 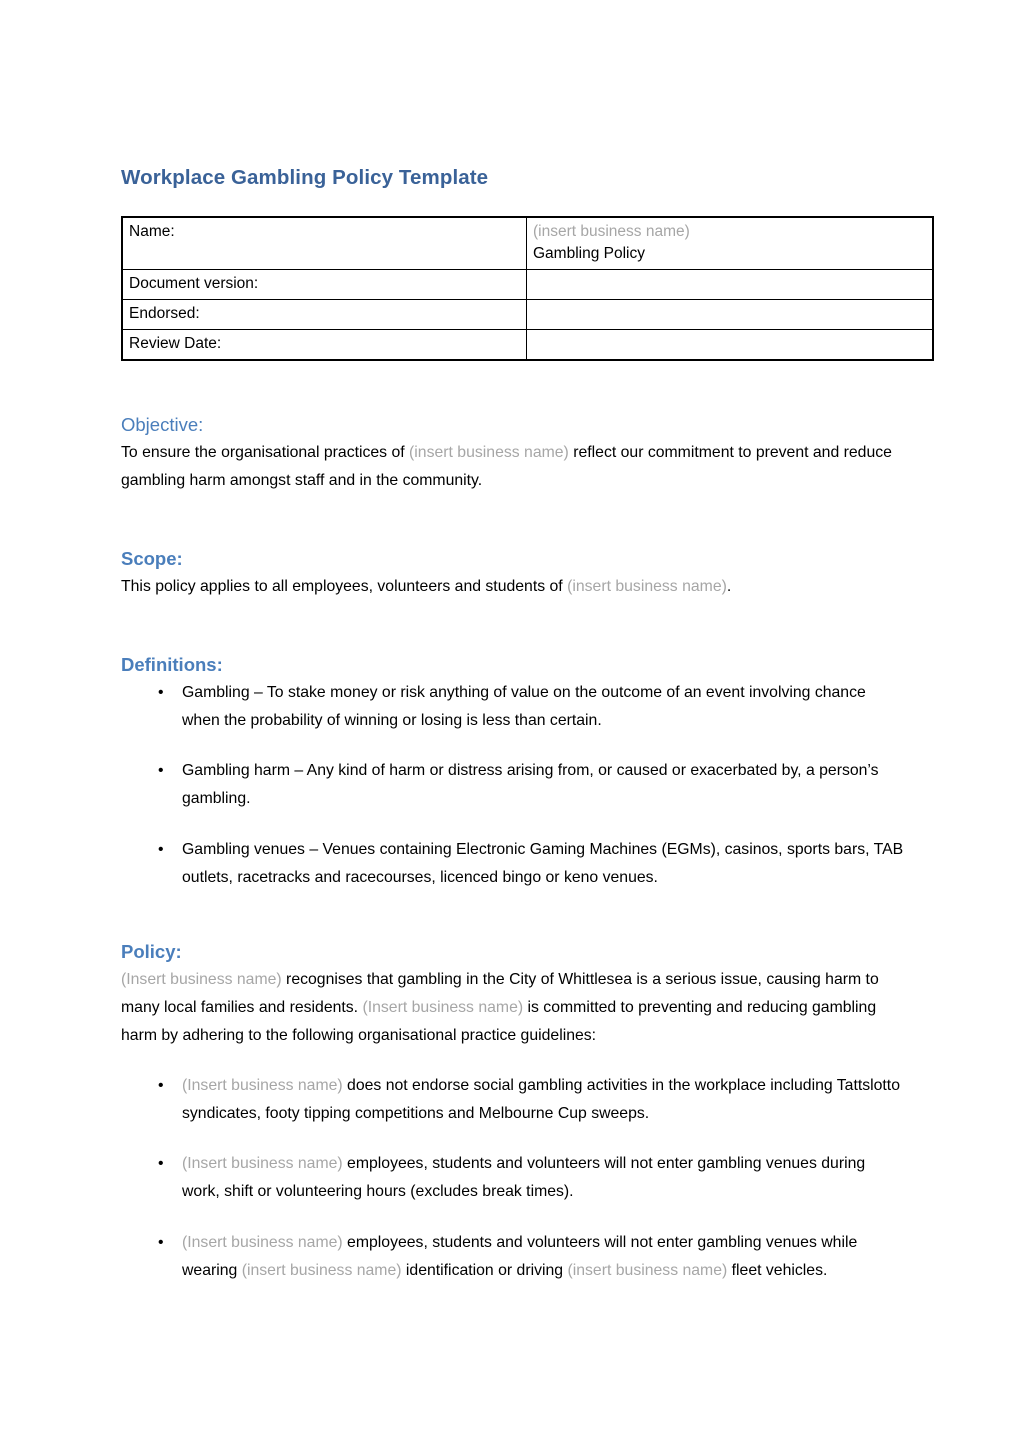 I want to click on metadata-value-name: (insert business name) Gambling Policy, so click(x=730, y=243).